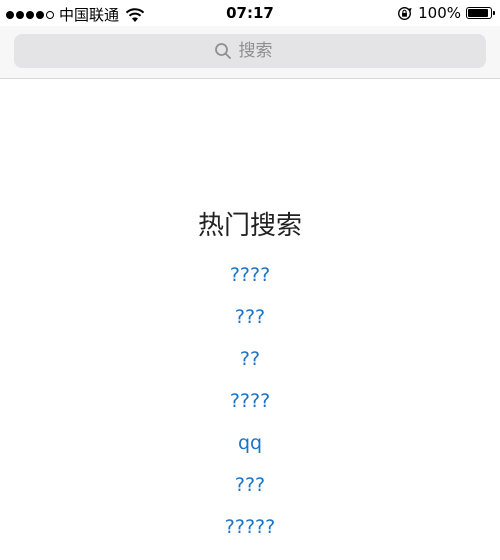  I want to click on status-bar: 中国联通 07:17 100%, so click(250, 13).